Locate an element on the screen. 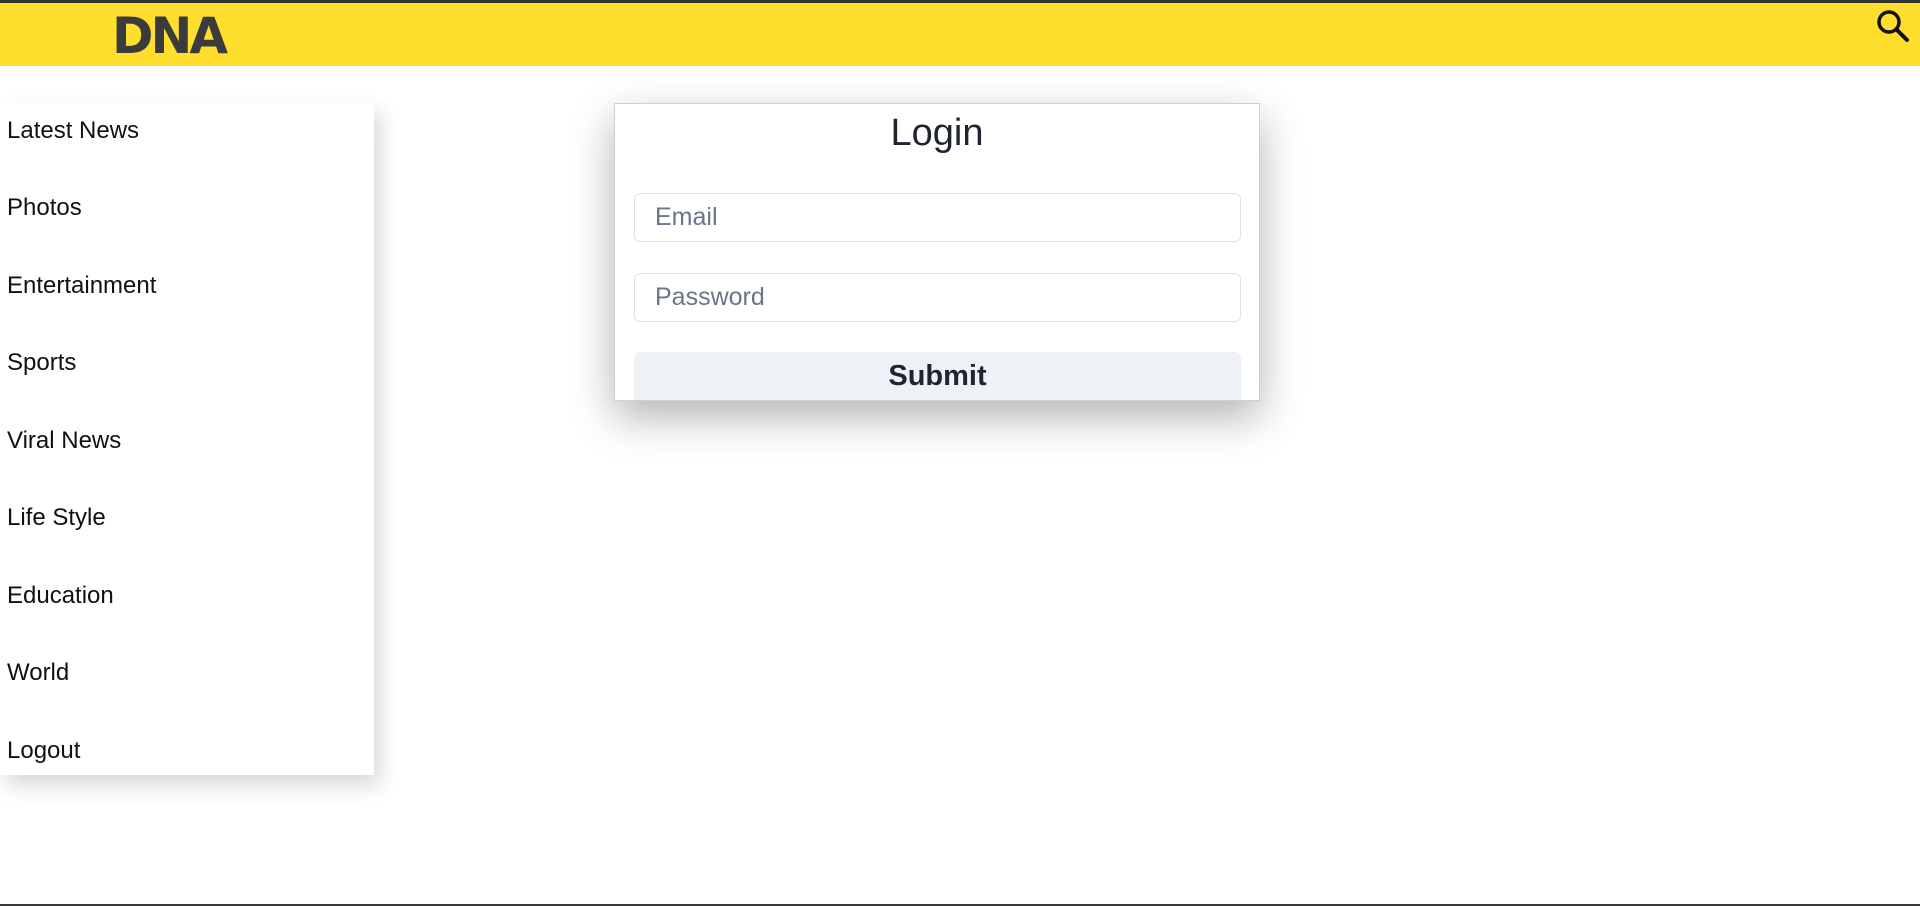  sidebar-item-viral-news: Viral News is located at coordinates (64, 441).